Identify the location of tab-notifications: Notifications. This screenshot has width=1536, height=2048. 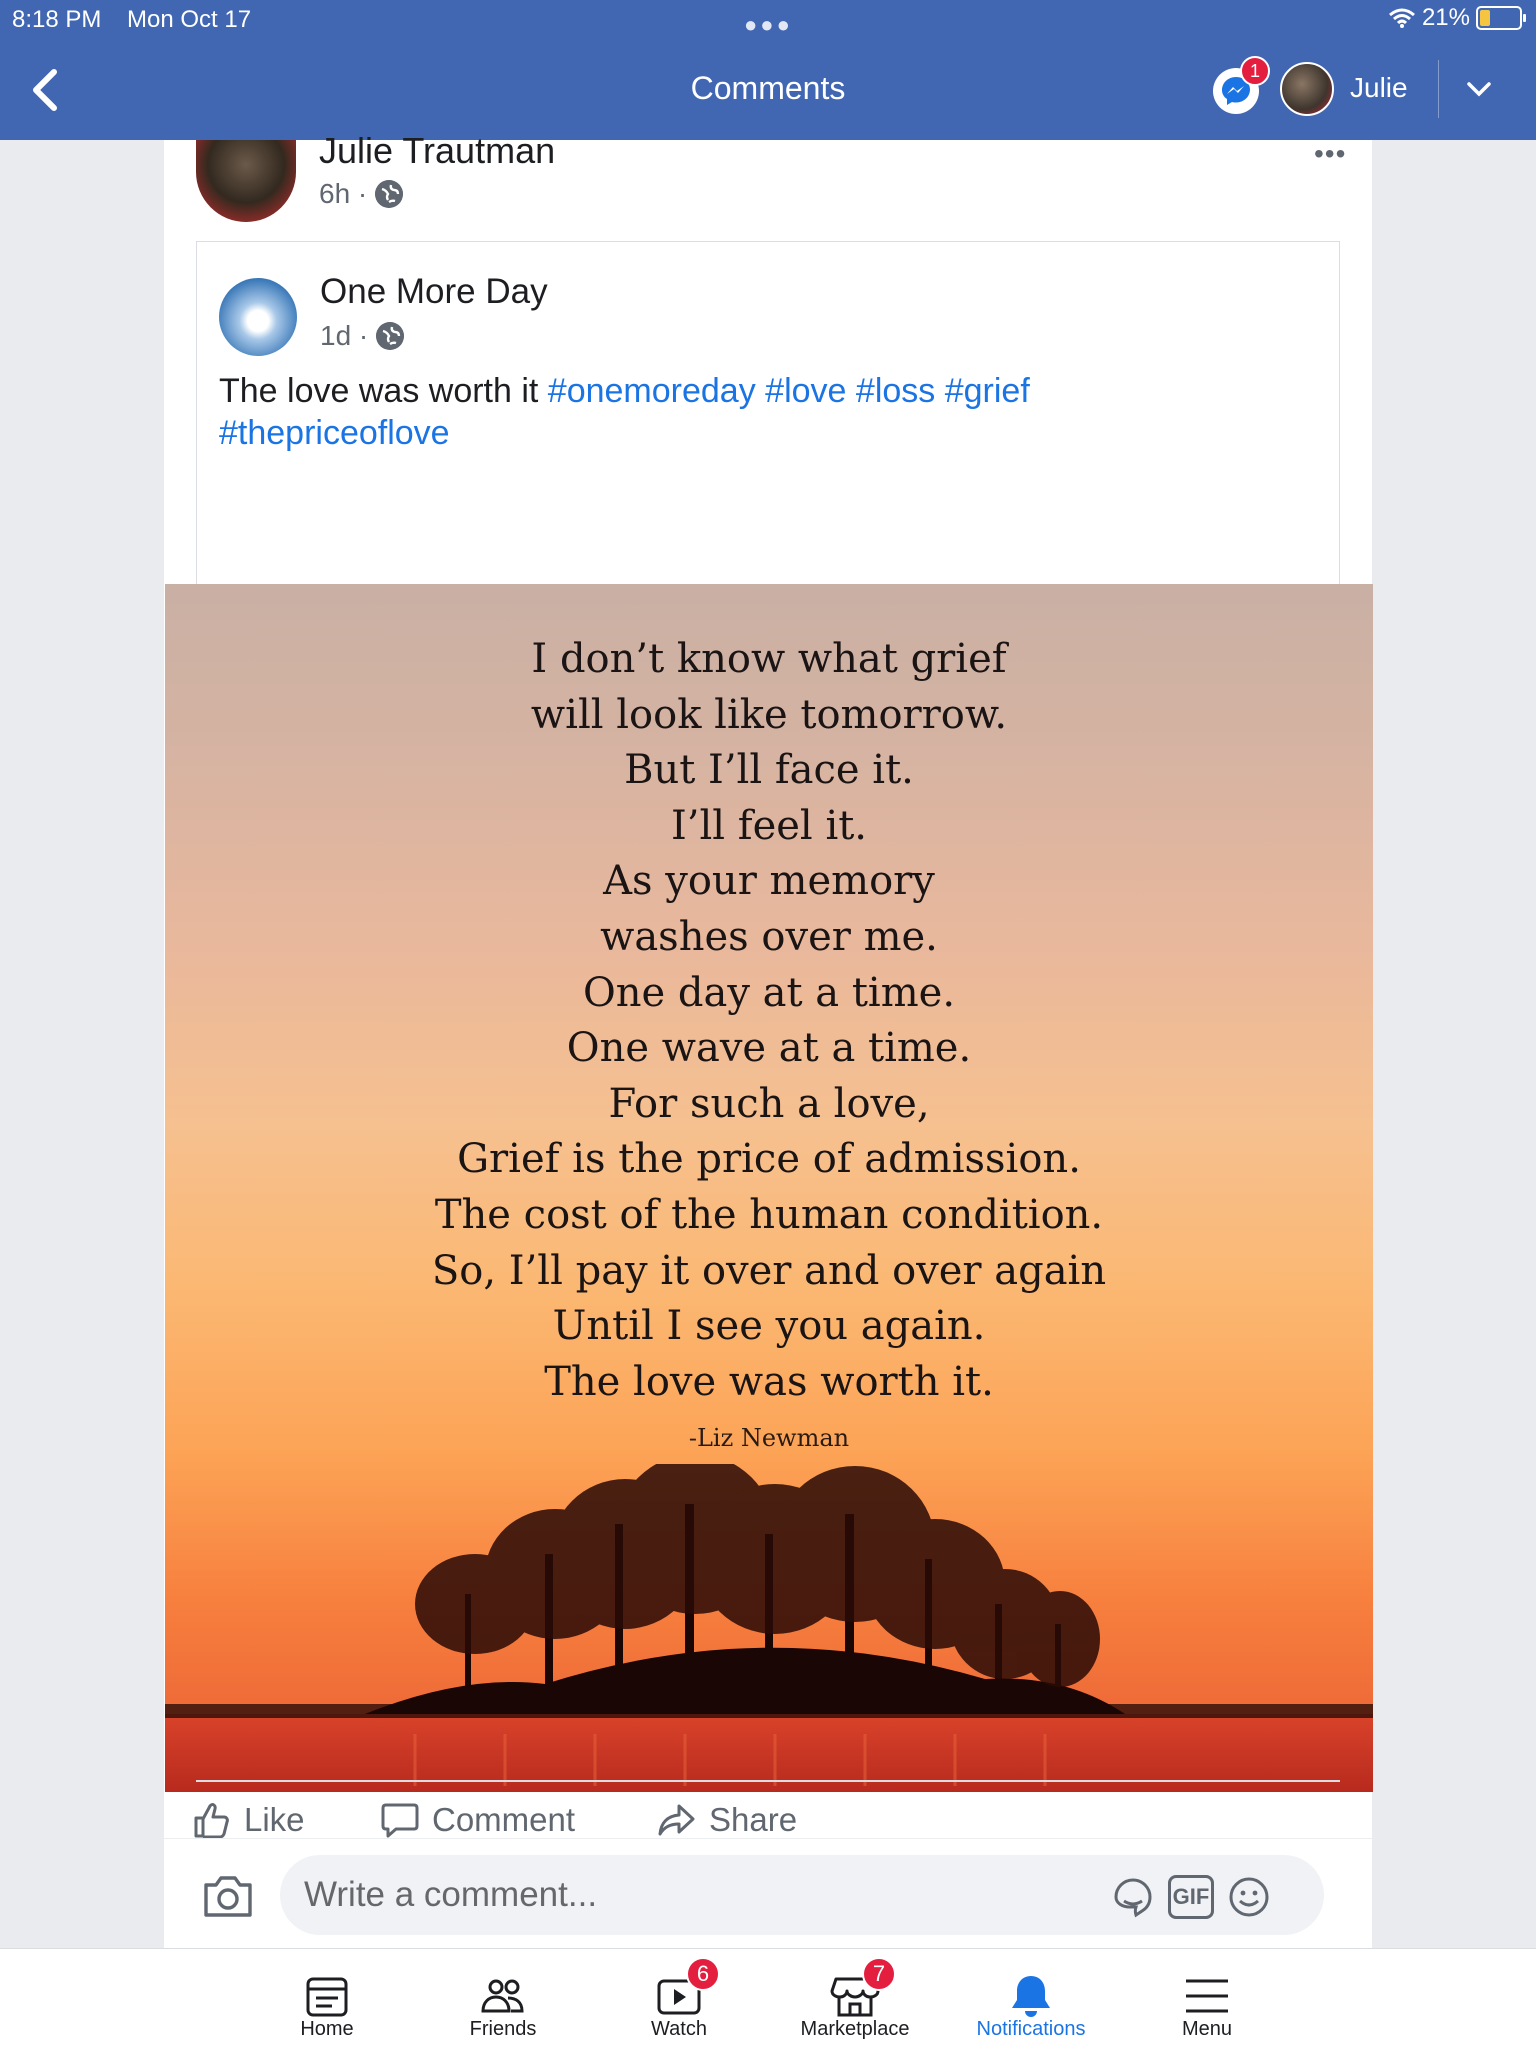
(1031, 2002).